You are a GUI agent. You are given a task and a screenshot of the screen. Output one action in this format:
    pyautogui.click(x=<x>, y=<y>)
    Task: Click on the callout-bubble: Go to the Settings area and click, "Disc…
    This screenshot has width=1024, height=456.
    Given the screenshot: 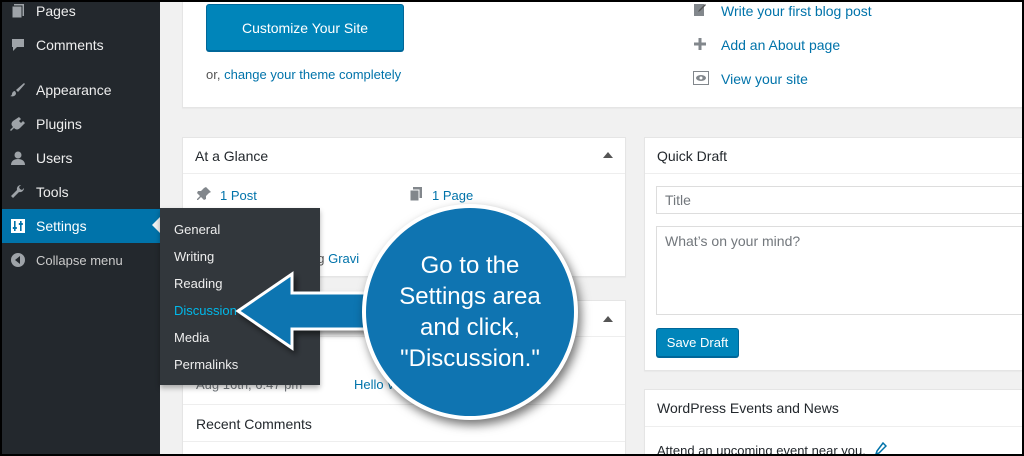 What is the action you would take?
    pyautogui.click(x=470, y=312)
    